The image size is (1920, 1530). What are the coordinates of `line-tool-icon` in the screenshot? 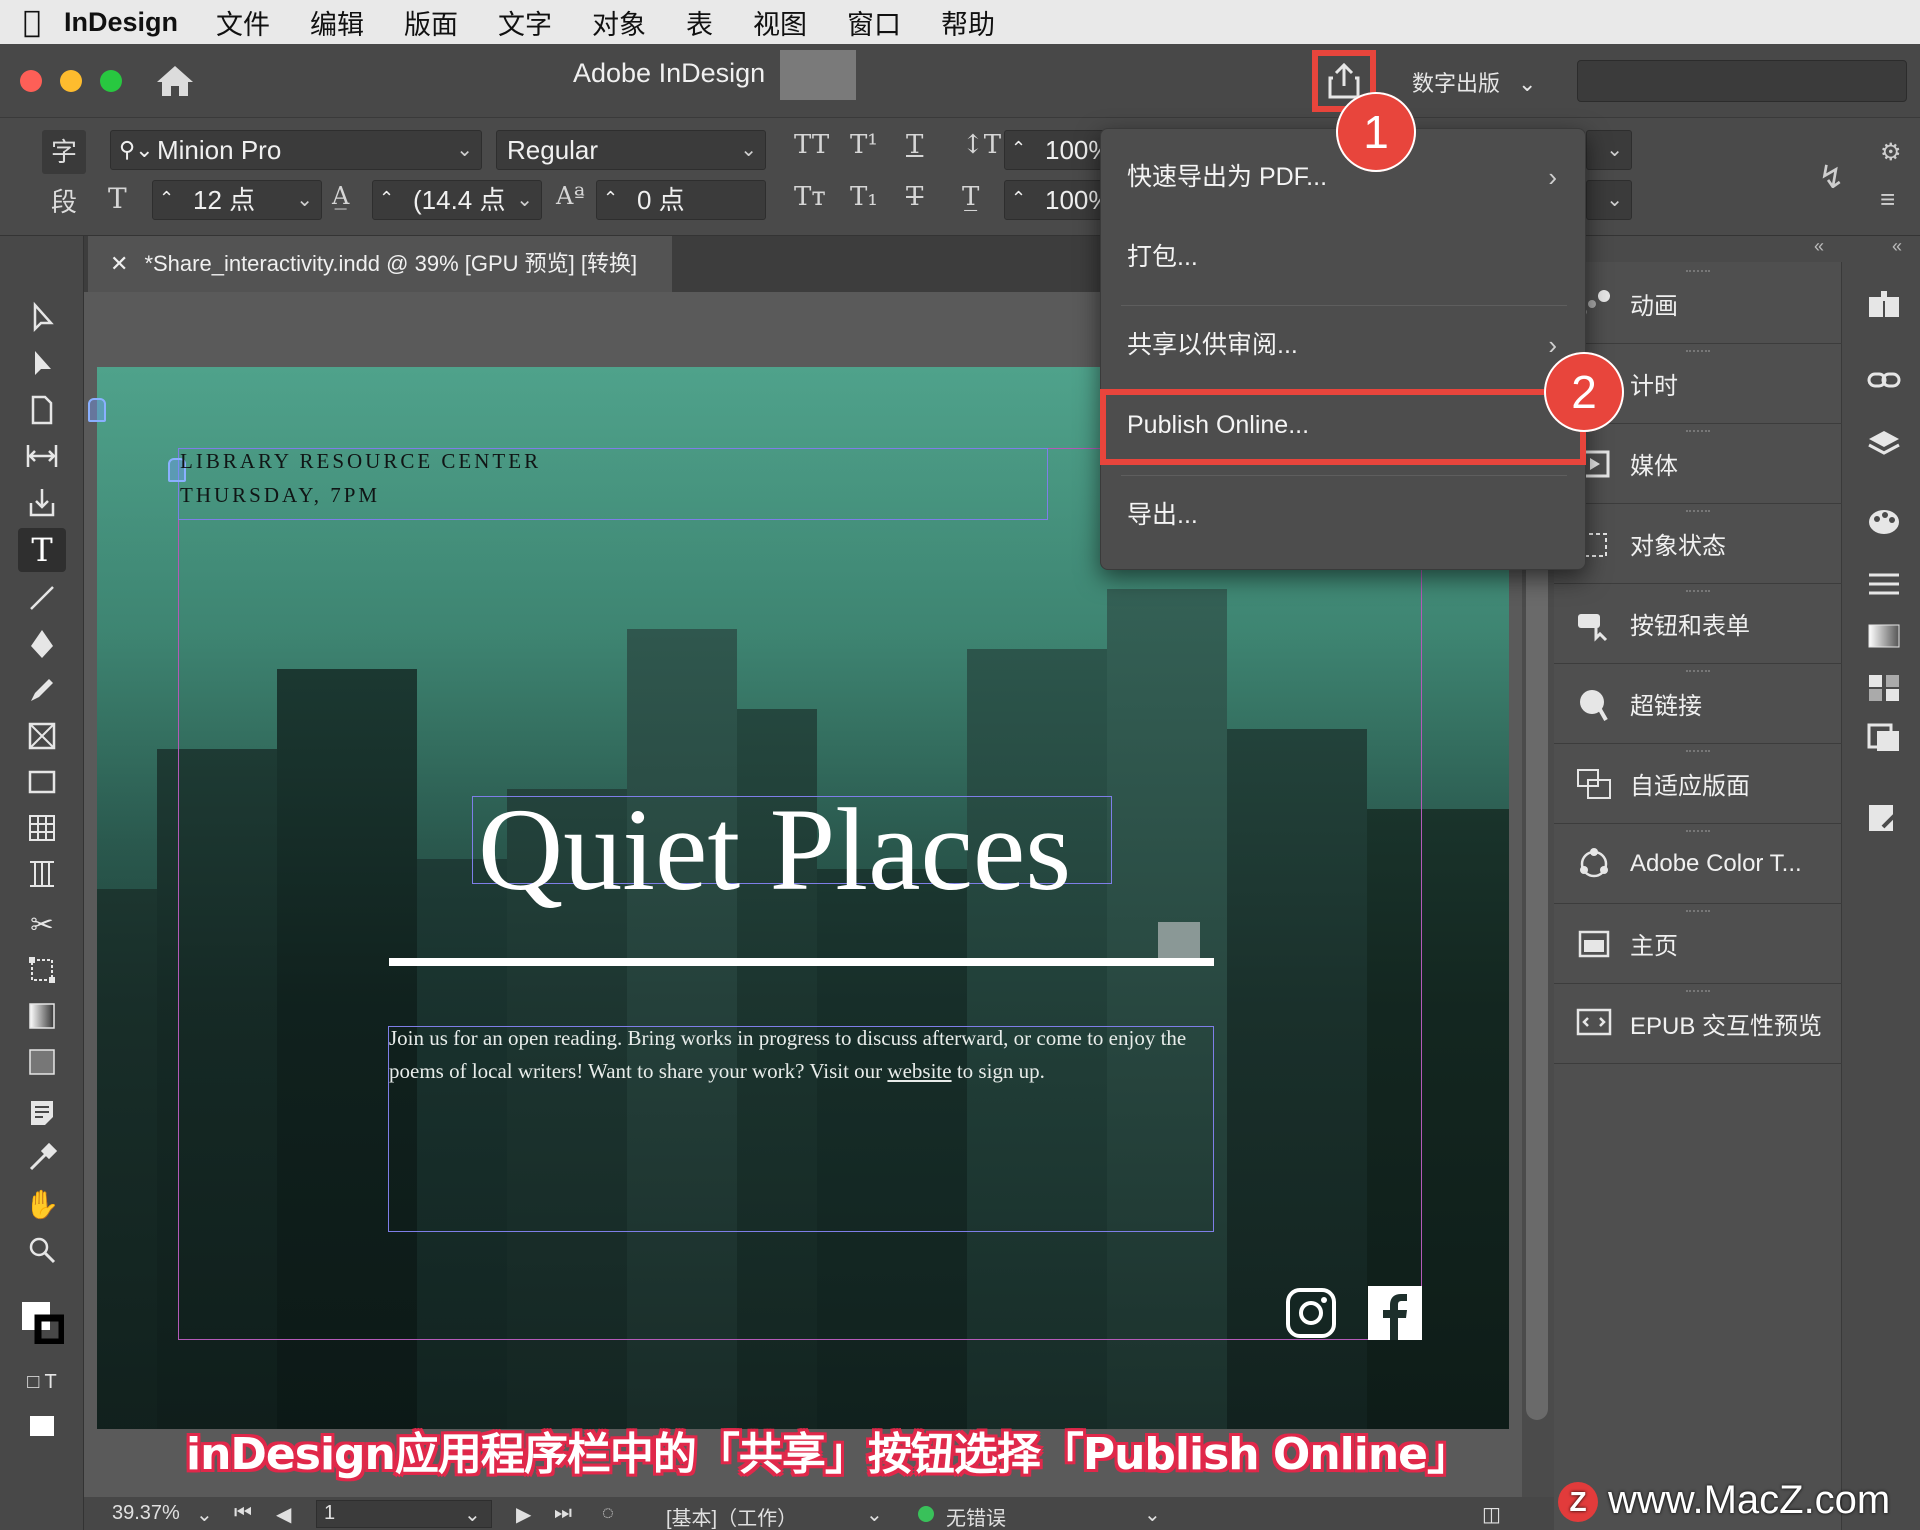 It's located at (42, 598).